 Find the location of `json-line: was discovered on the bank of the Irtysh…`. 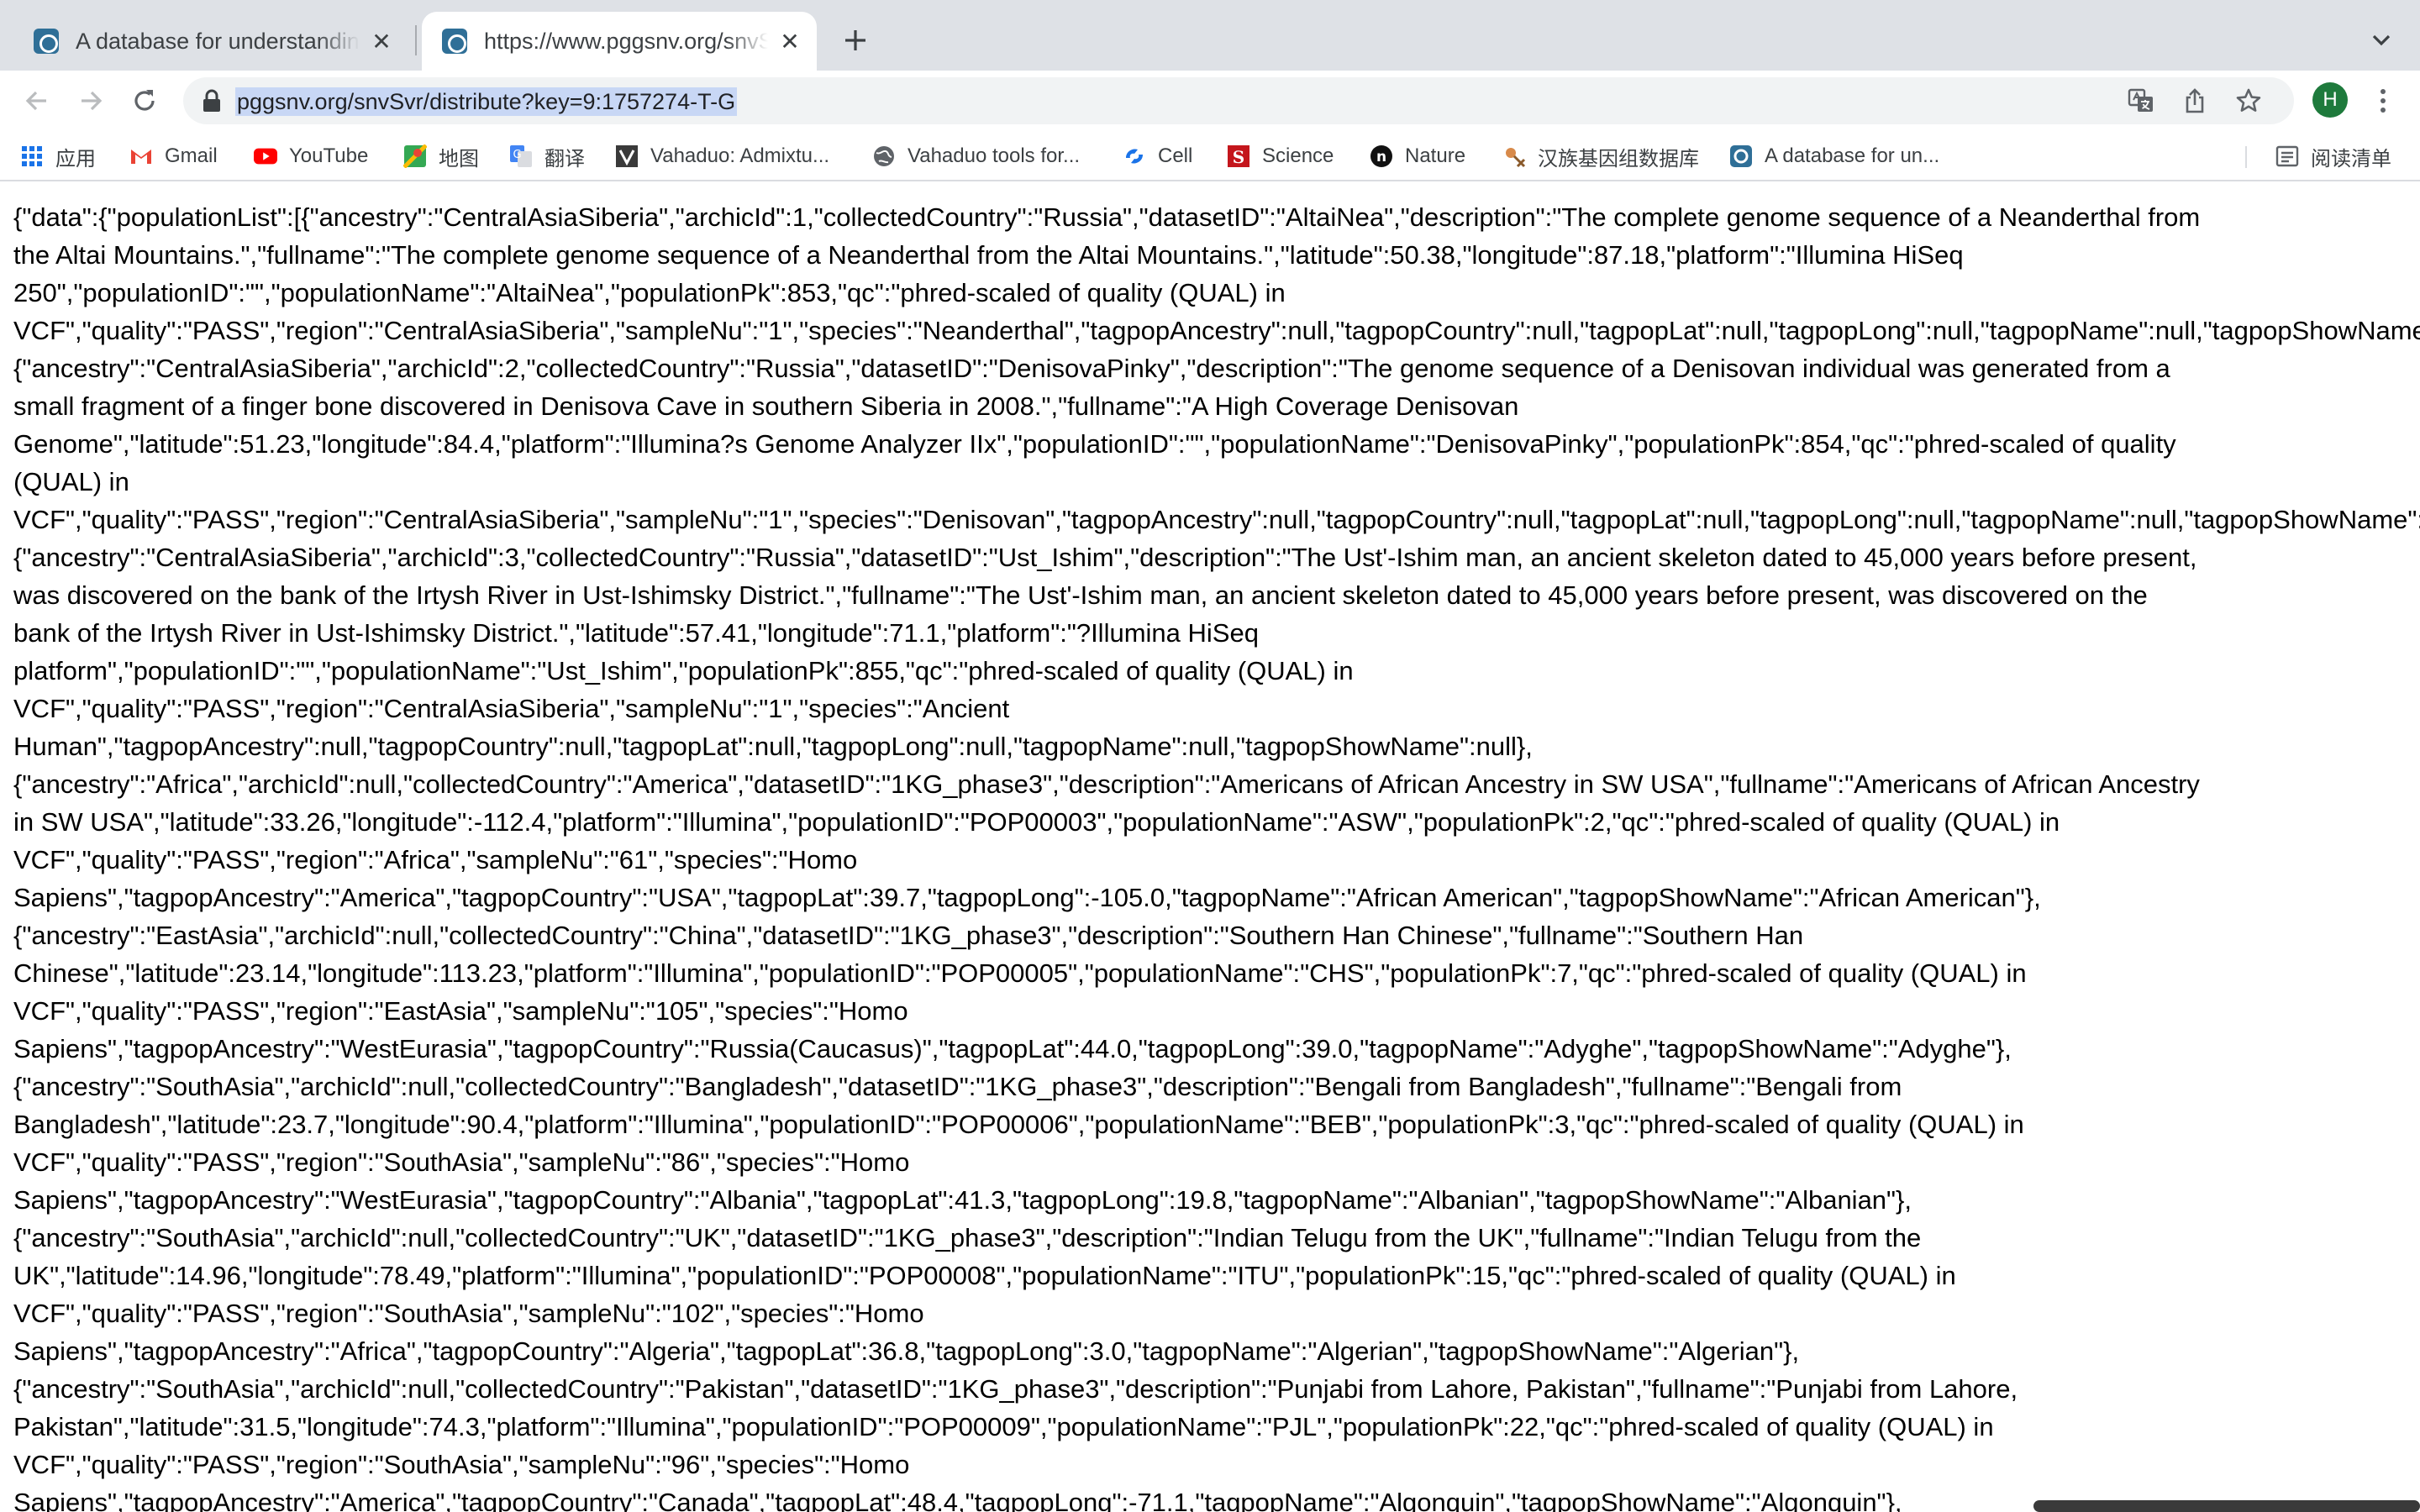

json-line: was discovered on the bank of the Irtysh… is located at coordinates (1080, 595).